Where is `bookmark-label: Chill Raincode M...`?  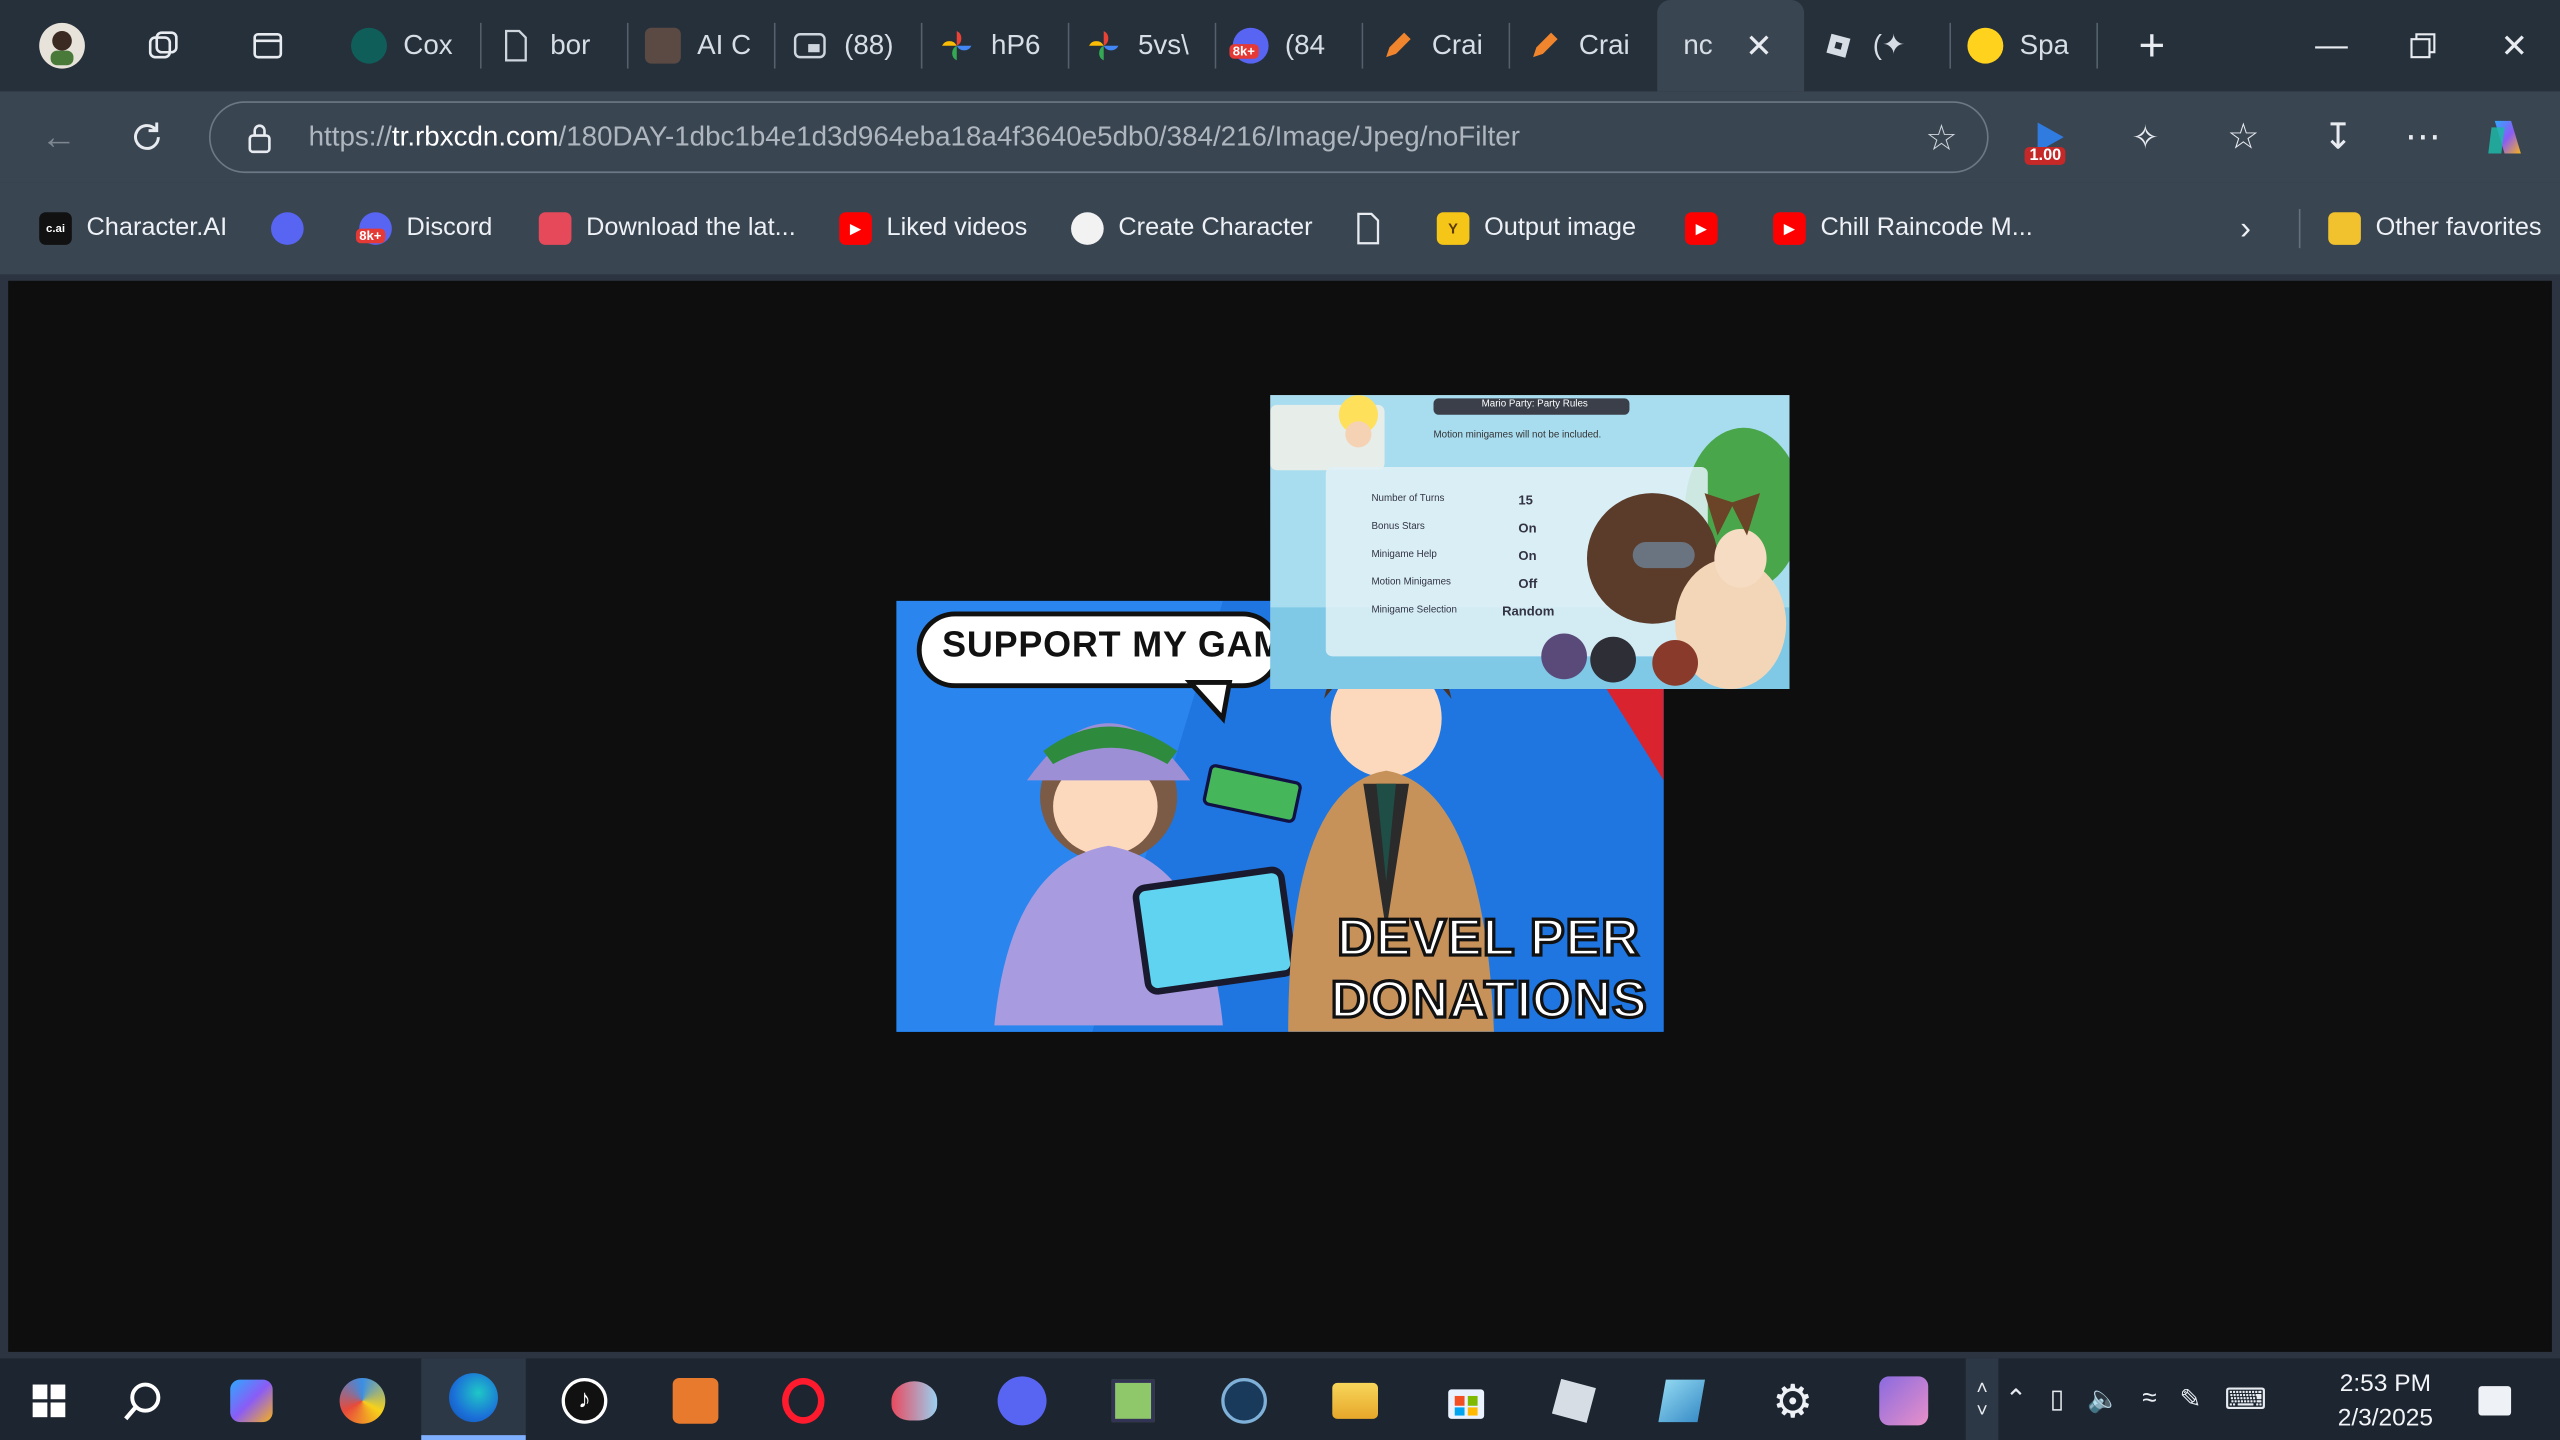 bookmark-label: Chill Raincode M... is located at coordinates (1926, 227).